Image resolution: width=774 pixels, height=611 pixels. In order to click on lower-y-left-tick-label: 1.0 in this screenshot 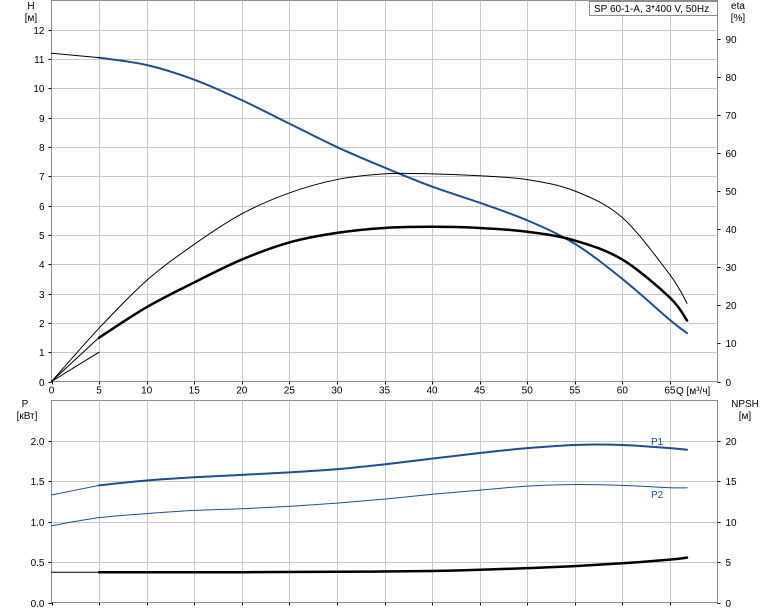, I will do `click(38, 523)`.